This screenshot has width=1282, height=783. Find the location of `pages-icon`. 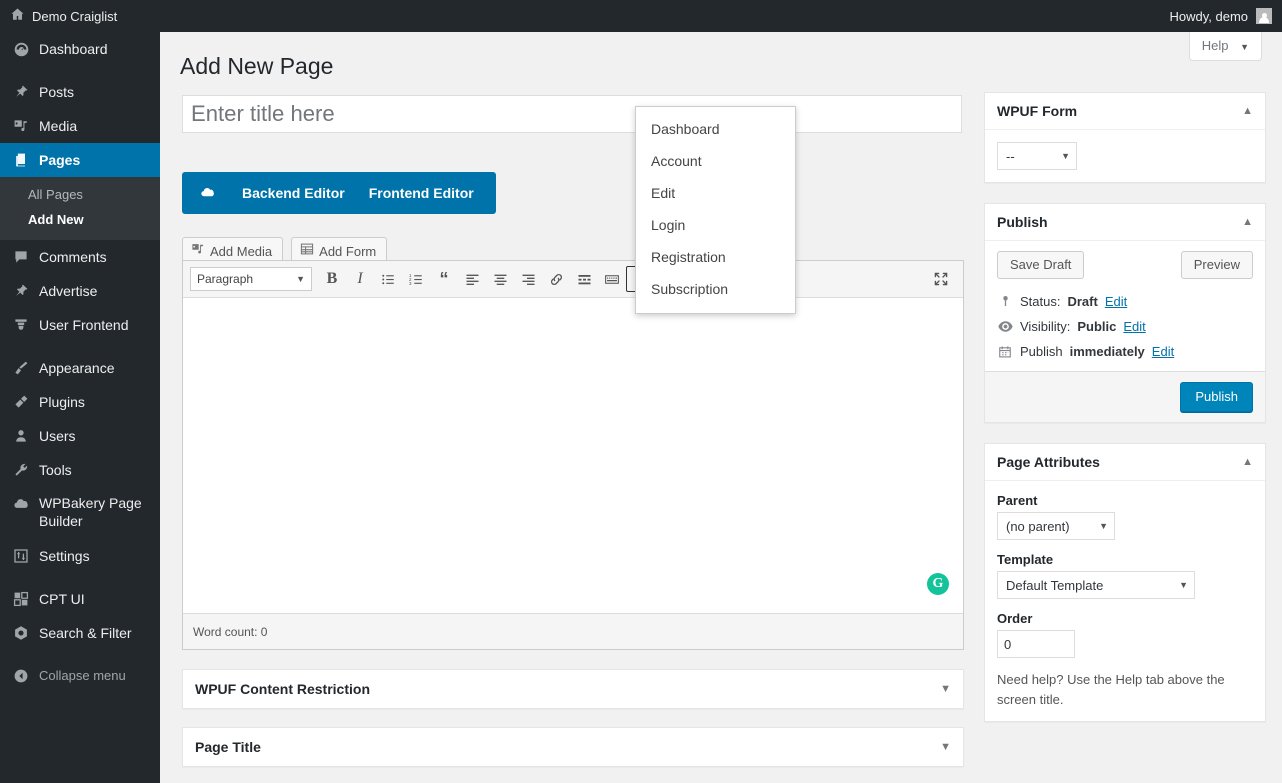

pages-icon is located at coordinates (21, 160).